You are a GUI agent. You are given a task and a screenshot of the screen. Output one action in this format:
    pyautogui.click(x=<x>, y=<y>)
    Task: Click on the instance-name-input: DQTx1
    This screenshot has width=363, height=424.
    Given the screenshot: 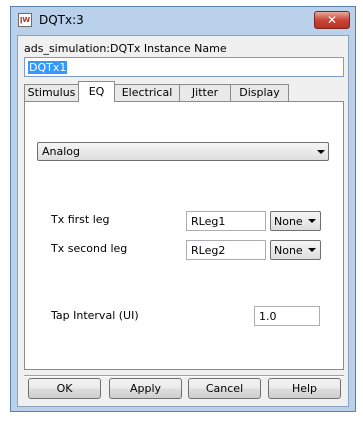 What is the action you would take?
    pyautogui.click(x=184, y=67)
    